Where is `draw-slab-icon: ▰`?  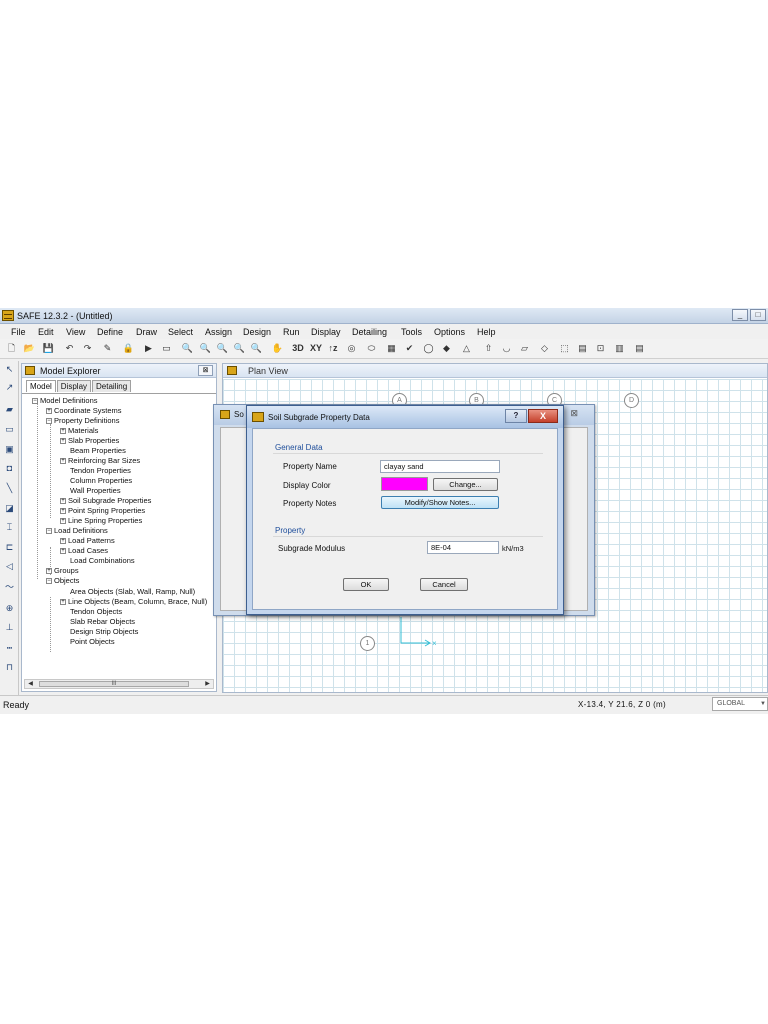 draw-slab-icon: ▰ is located at coordinates (9, 409).